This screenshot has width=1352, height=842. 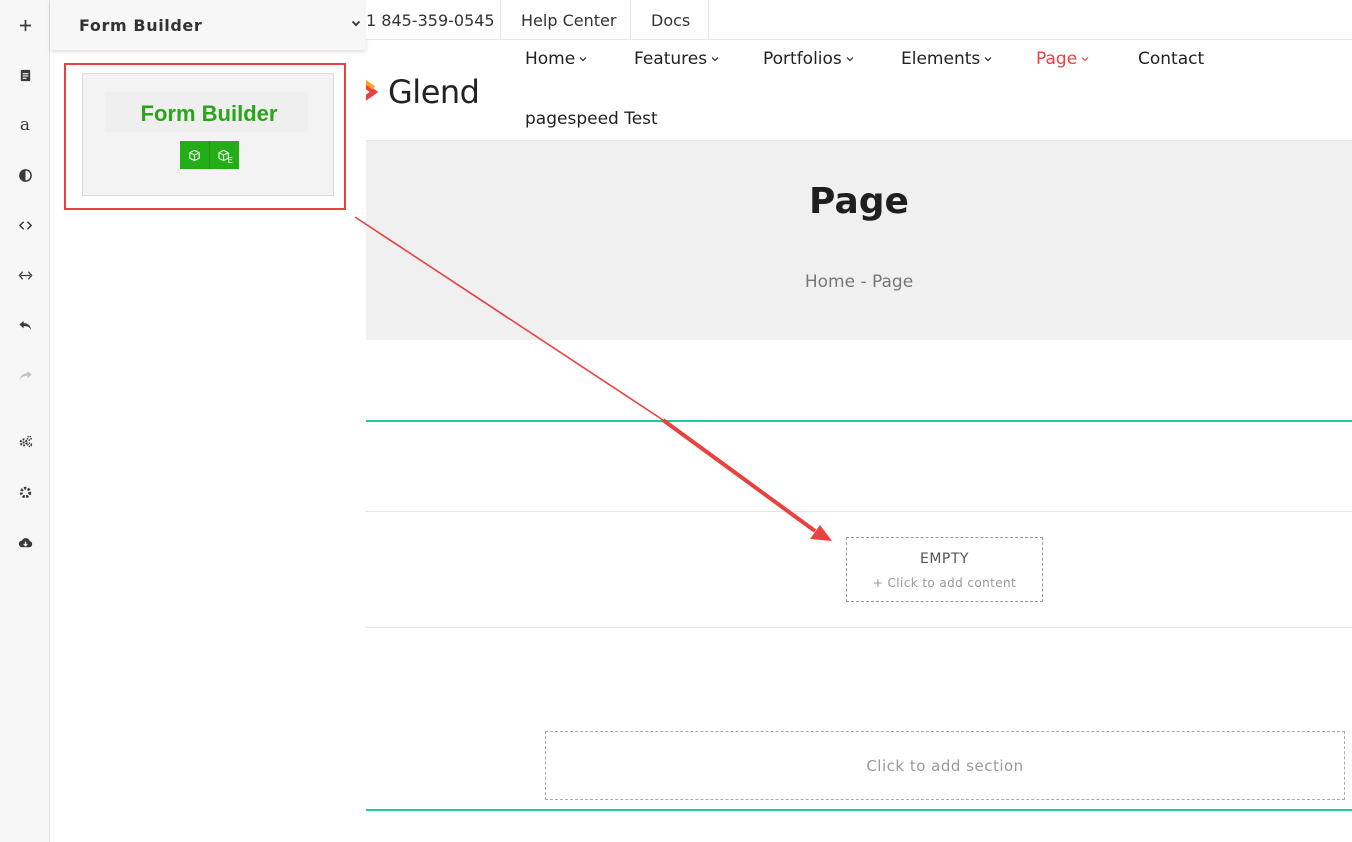 I want to click on add-content-hint: + Click to add content, so click(x=944, y=583).